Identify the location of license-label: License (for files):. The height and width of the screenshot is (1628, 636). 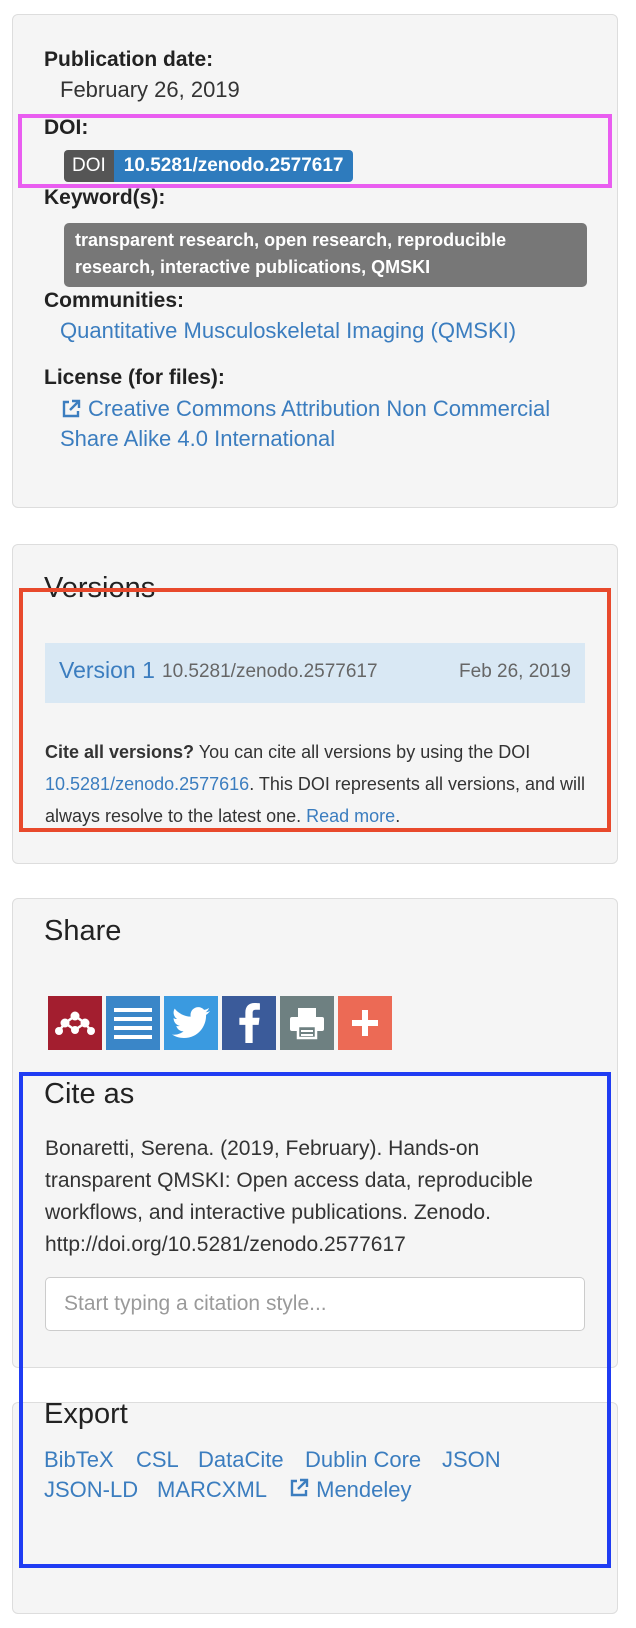
(134, 377).